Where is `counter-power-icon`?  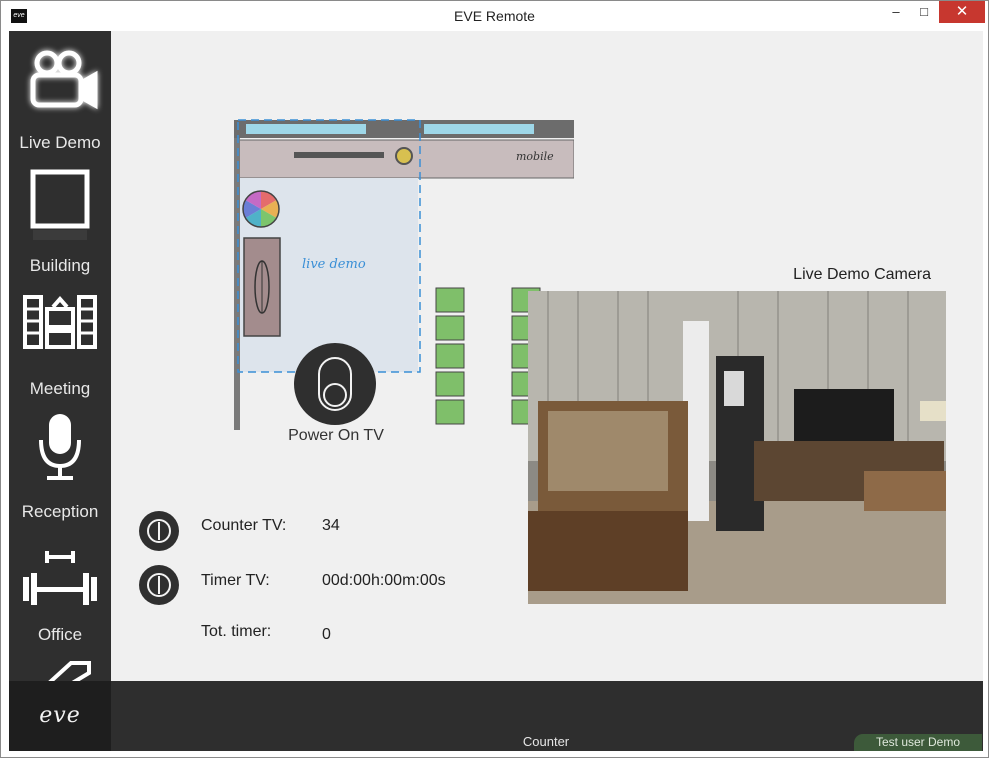 counter-power-icon is located at coordinates (159, 531).